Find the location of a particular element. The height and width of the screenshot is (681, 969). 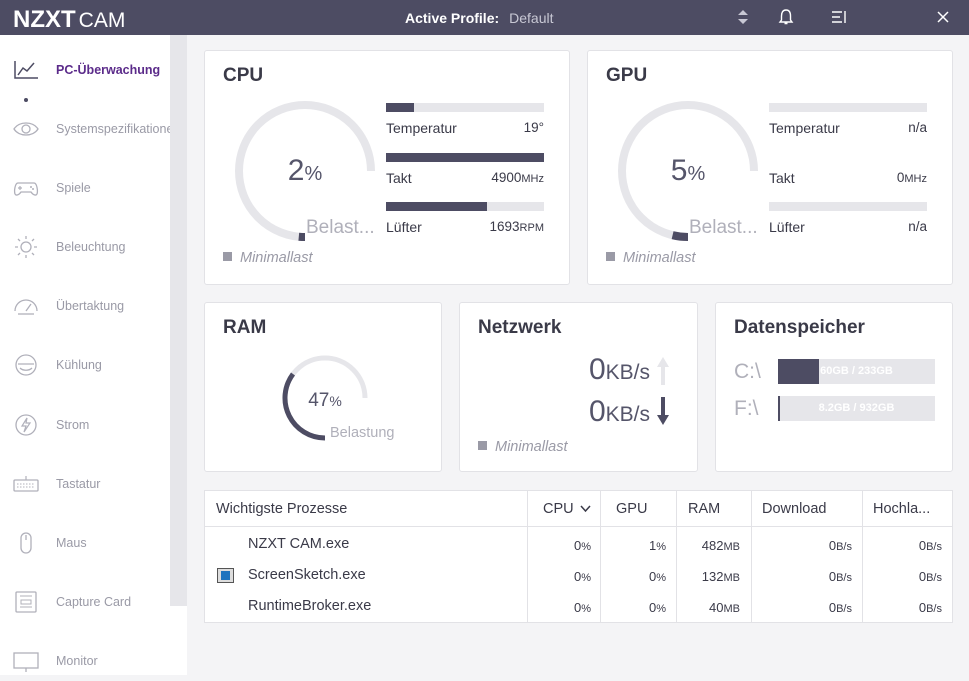

cpu-fan-unit: RPM is located at coordinates (531, 228).